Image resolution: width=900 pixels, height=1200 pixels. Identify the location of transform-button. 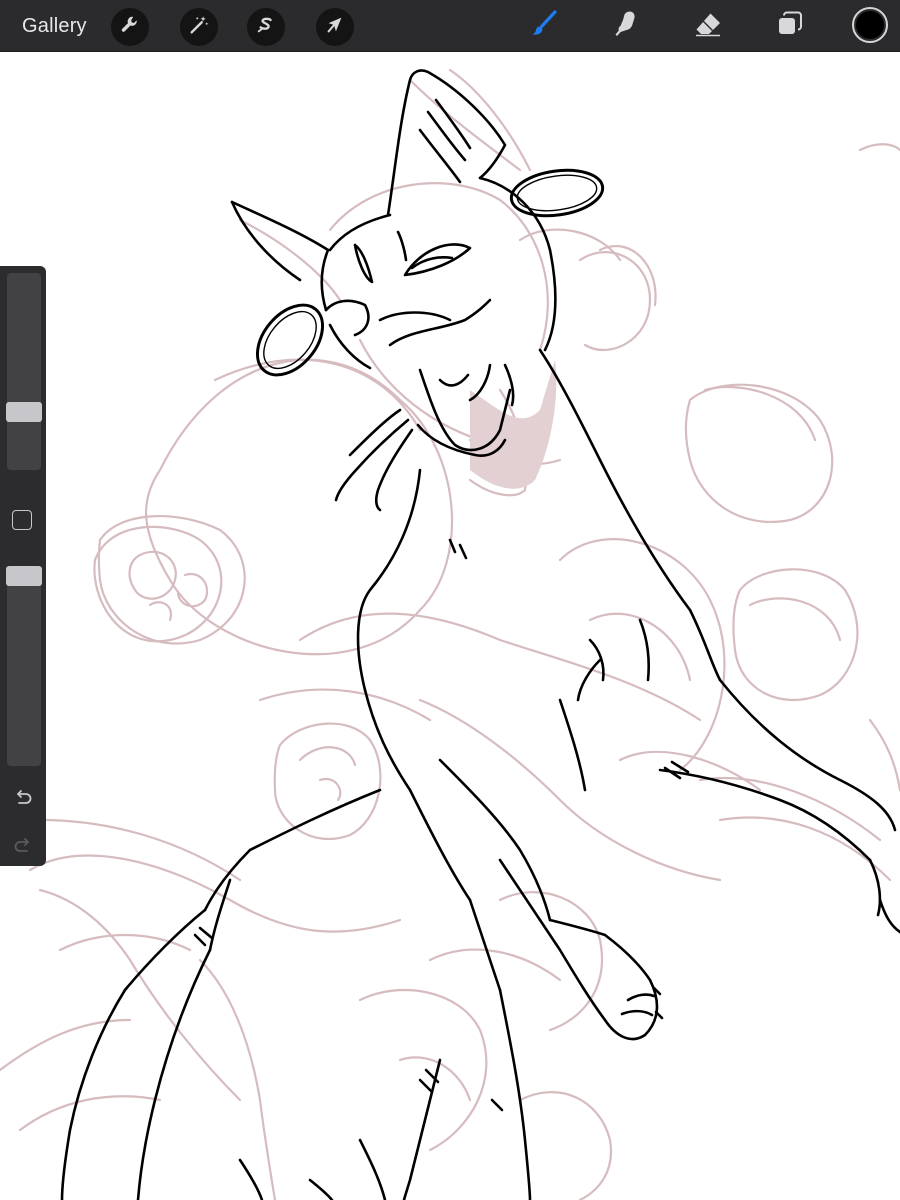
(335, 27).